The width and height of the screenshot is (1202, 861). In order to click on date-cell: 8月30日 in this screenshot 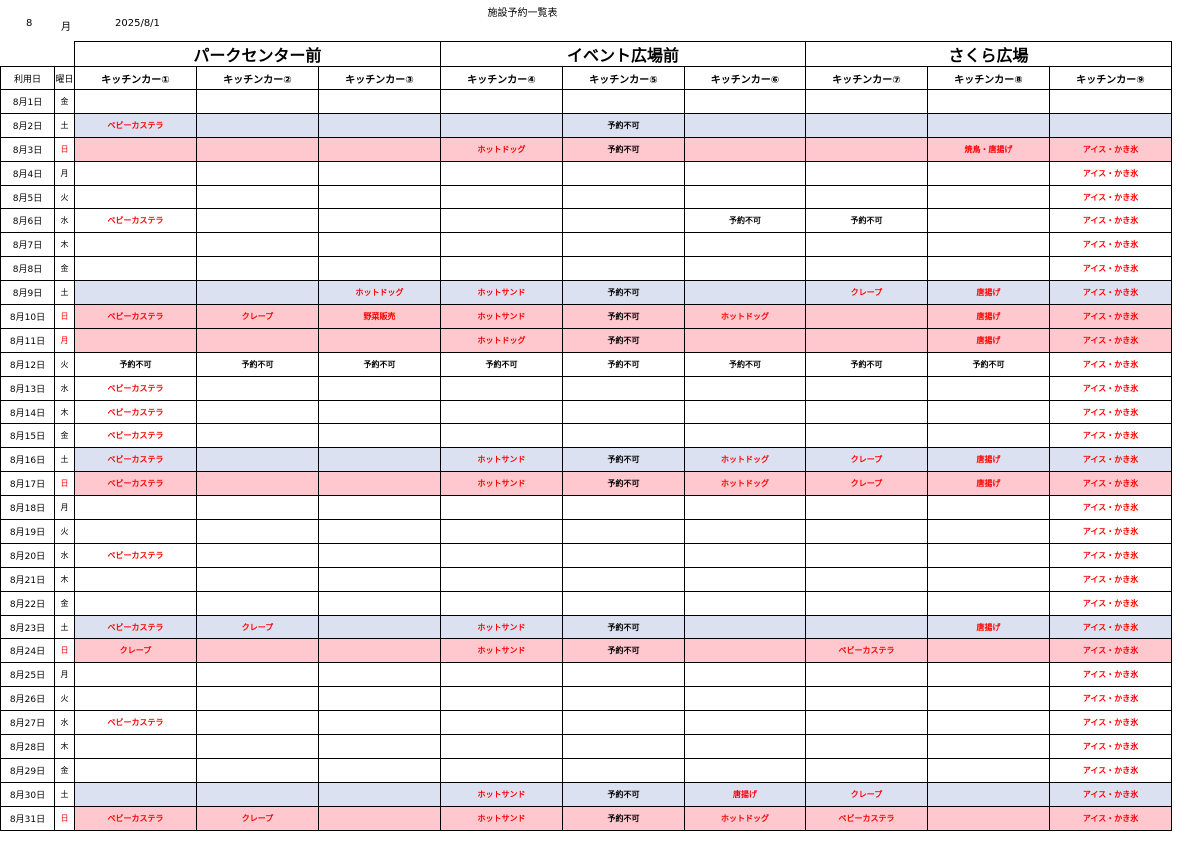, I will do `click(27, 794)`.